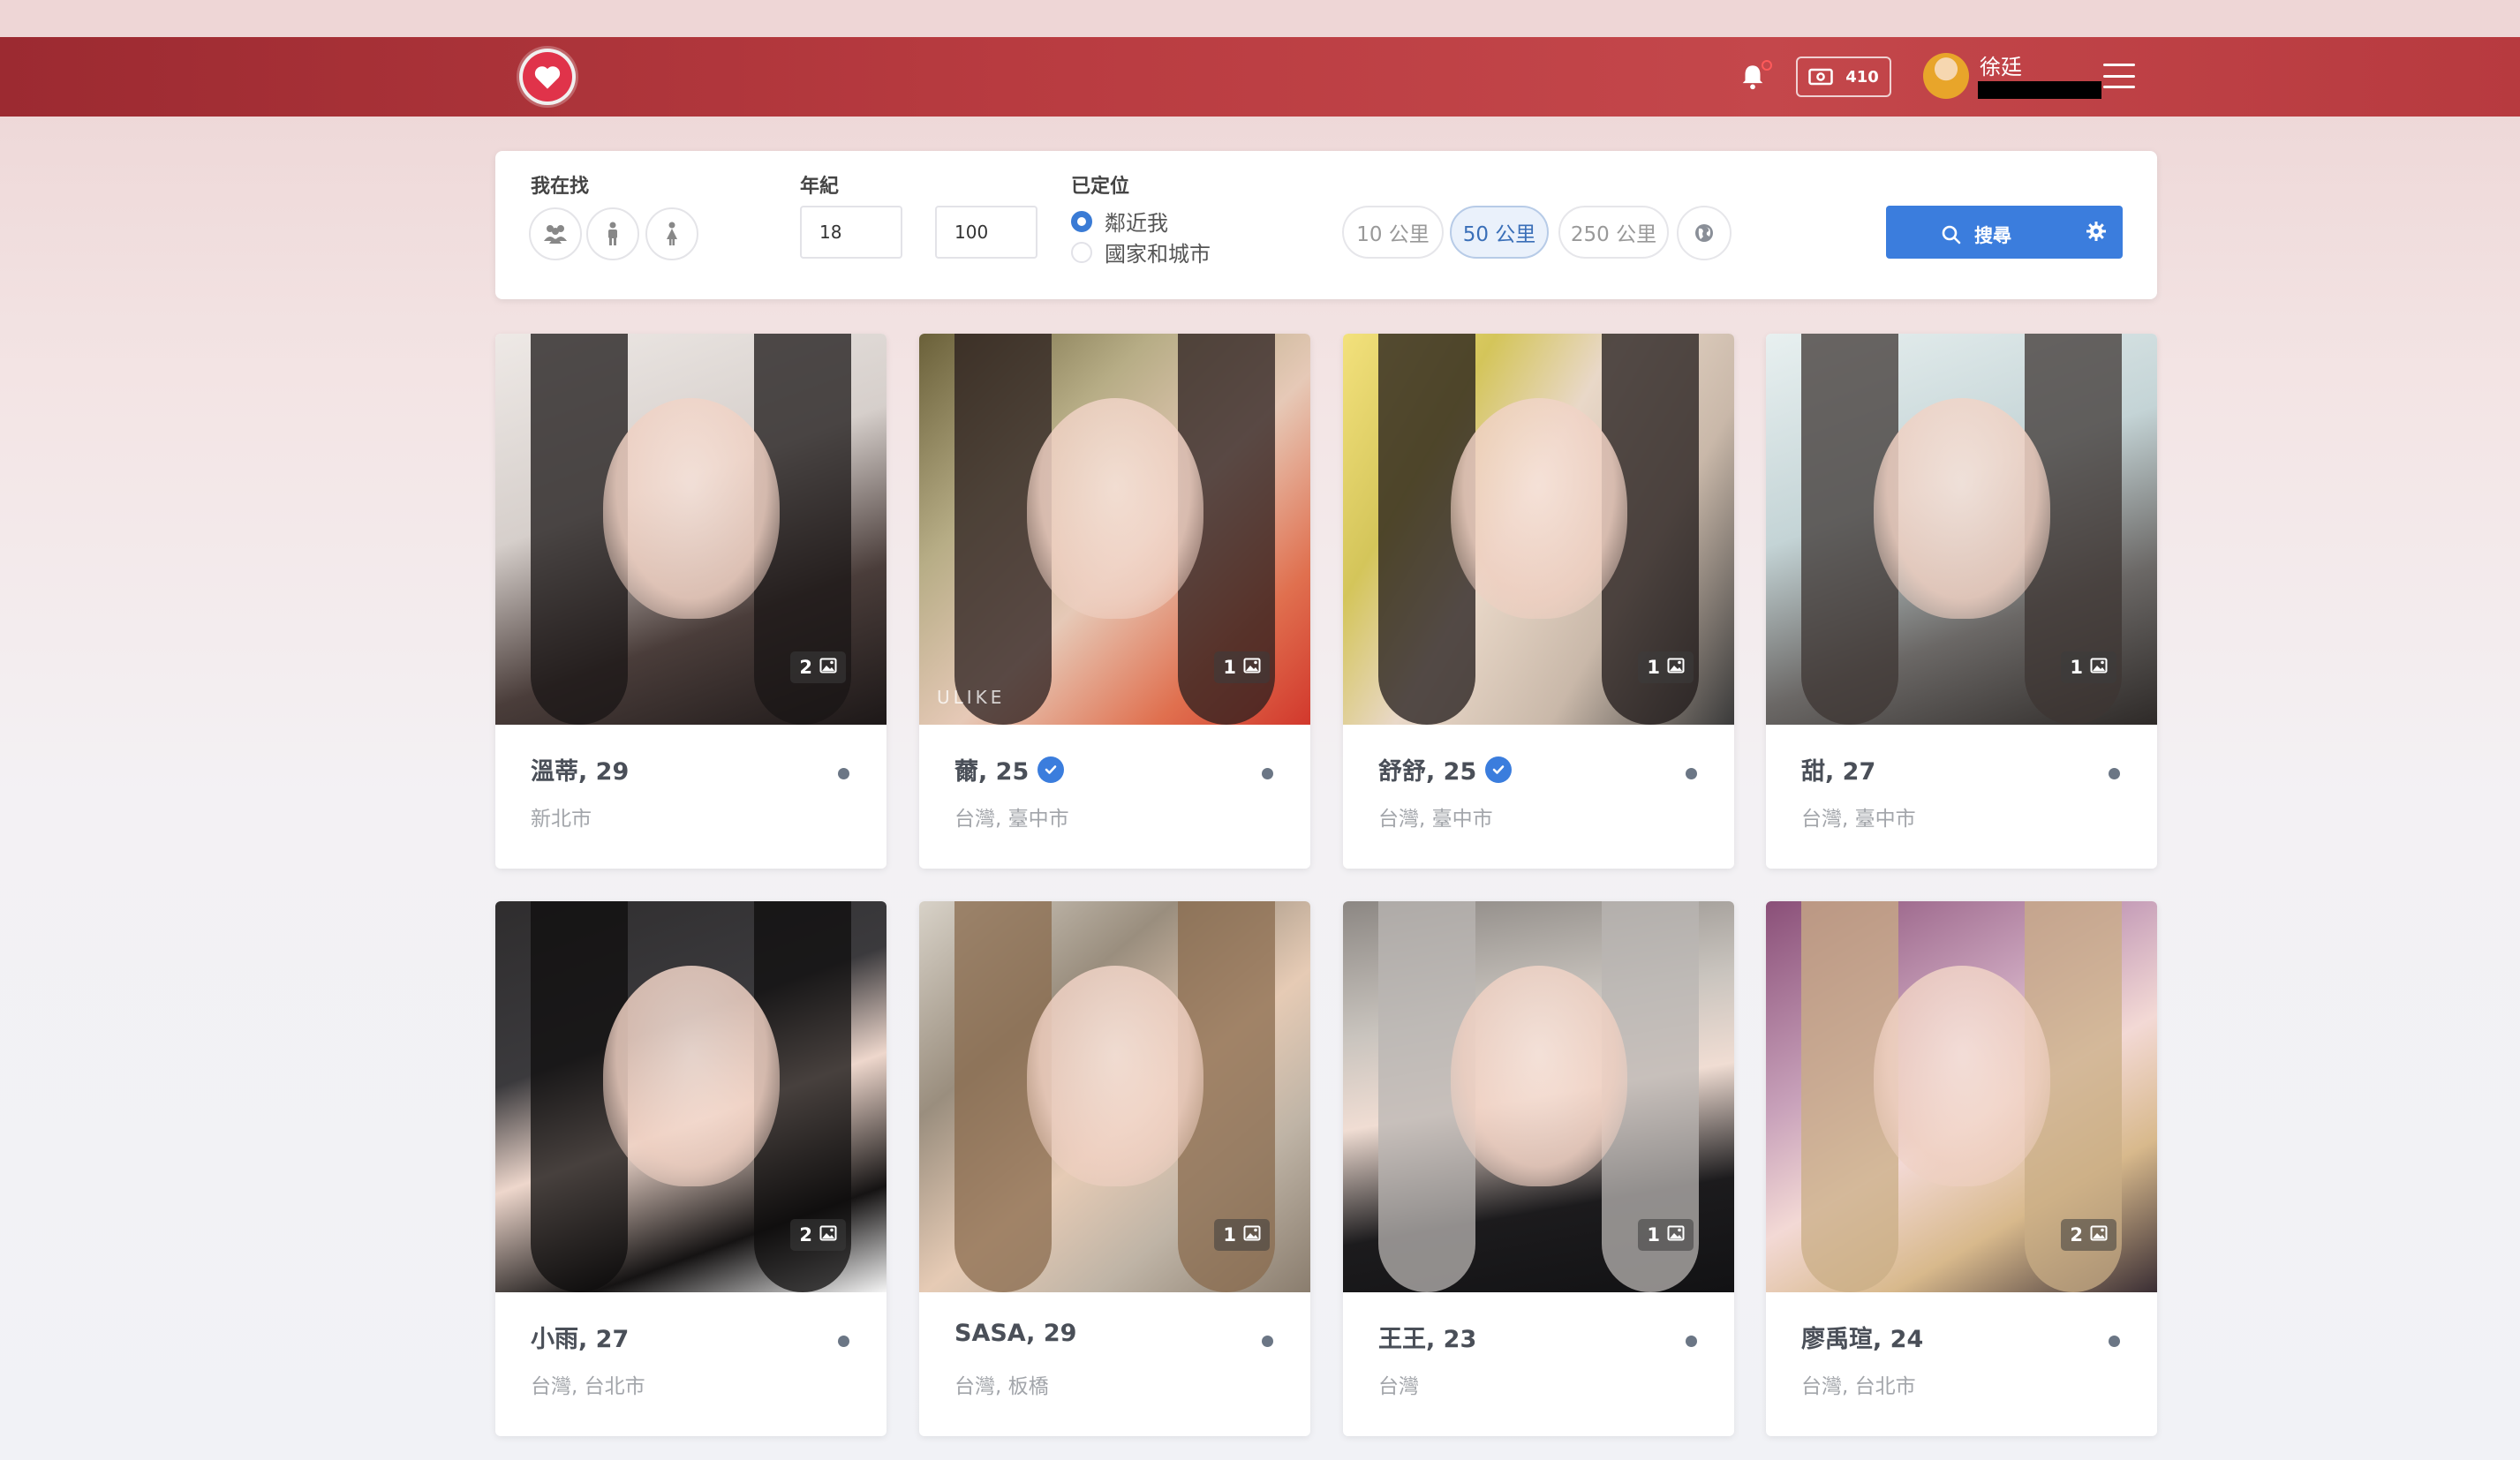  Describe the element at coordinates (1260, 18) in the screenshot. I see `top-strip` at that location.